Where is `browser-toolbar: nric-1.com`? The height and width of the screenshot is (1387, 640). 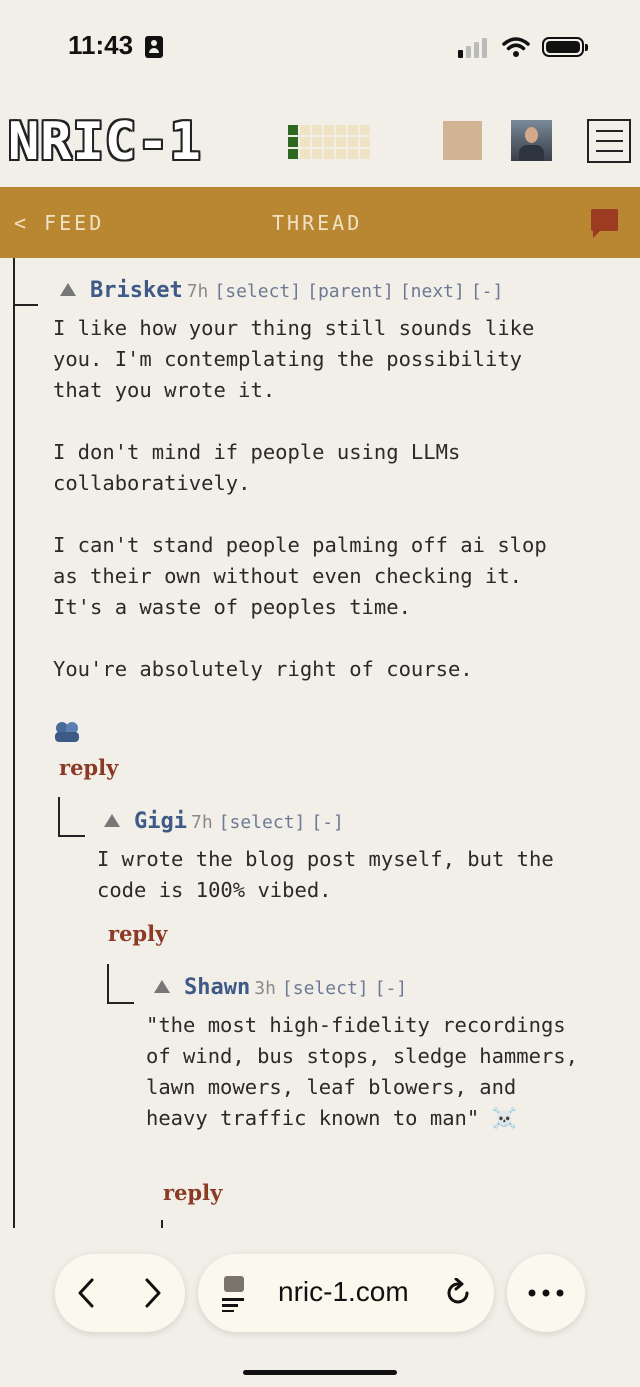
browser-toolbar: nric-1.com is located at coordinates (320, 1307).